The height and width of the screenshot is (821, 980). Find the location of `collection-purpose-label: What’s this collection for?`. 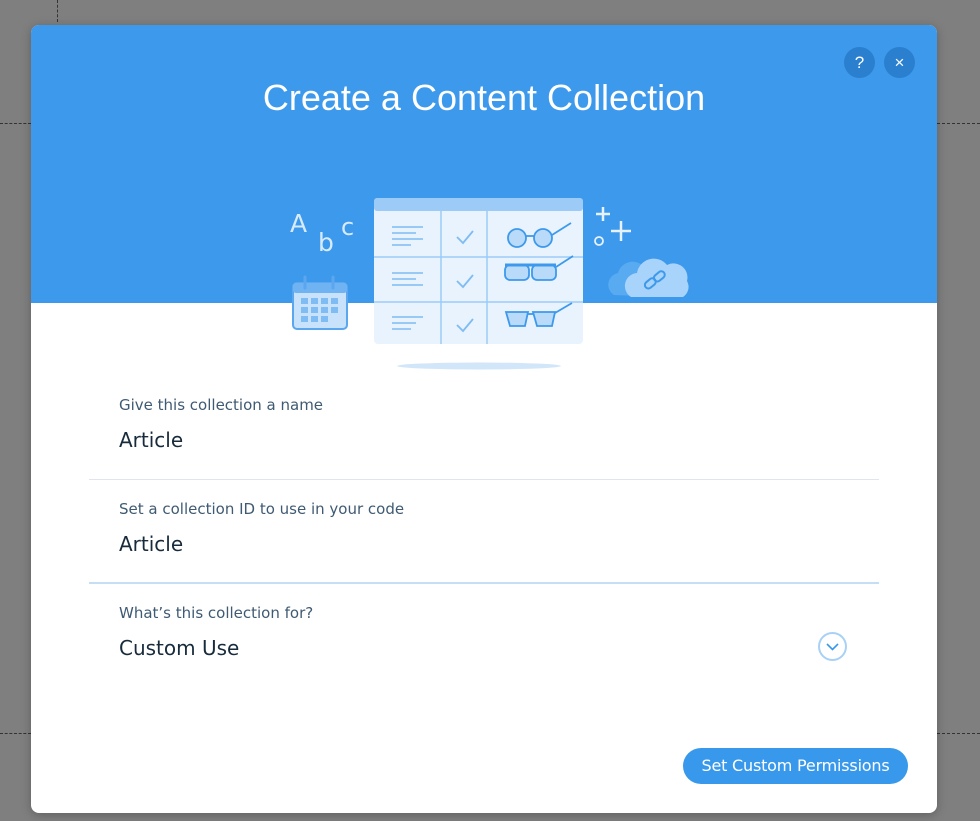

collection-purpose-label: What’s this collection for? is located at coordinates (216, 613).